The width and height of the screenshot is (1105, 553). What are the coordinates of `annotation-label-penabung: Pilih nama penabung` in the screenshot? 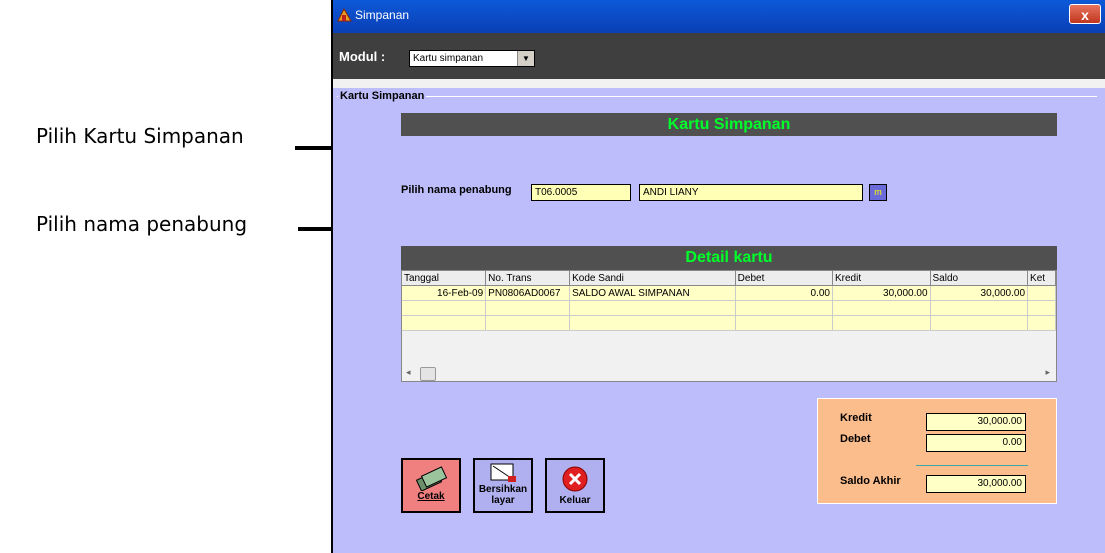 It's located at (142, 224).